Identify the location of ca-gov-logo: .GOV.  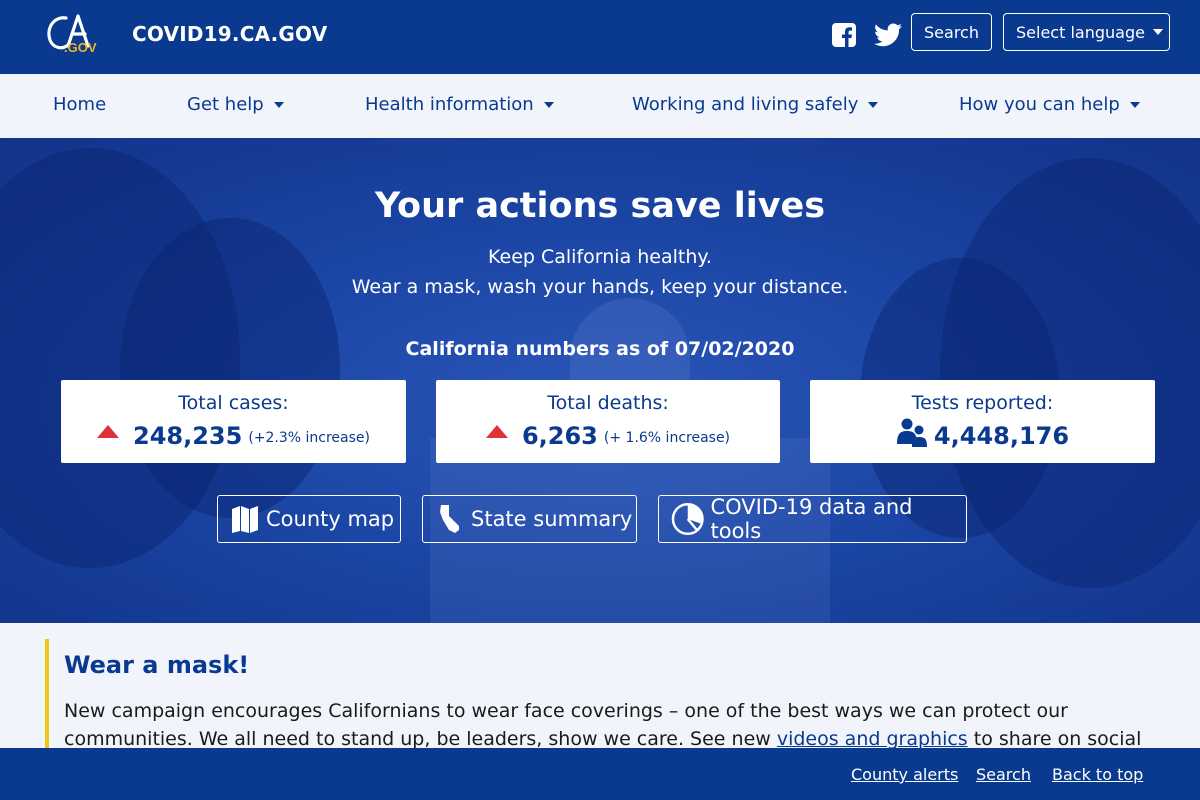
(74, 34).